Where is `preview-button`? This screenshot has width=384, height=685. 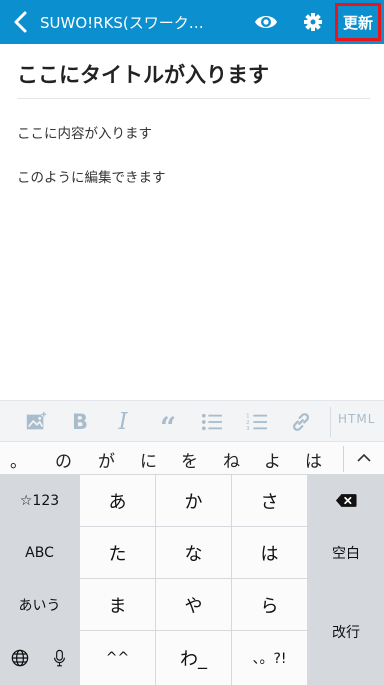
preview-button is located at coordinates (266, 22).